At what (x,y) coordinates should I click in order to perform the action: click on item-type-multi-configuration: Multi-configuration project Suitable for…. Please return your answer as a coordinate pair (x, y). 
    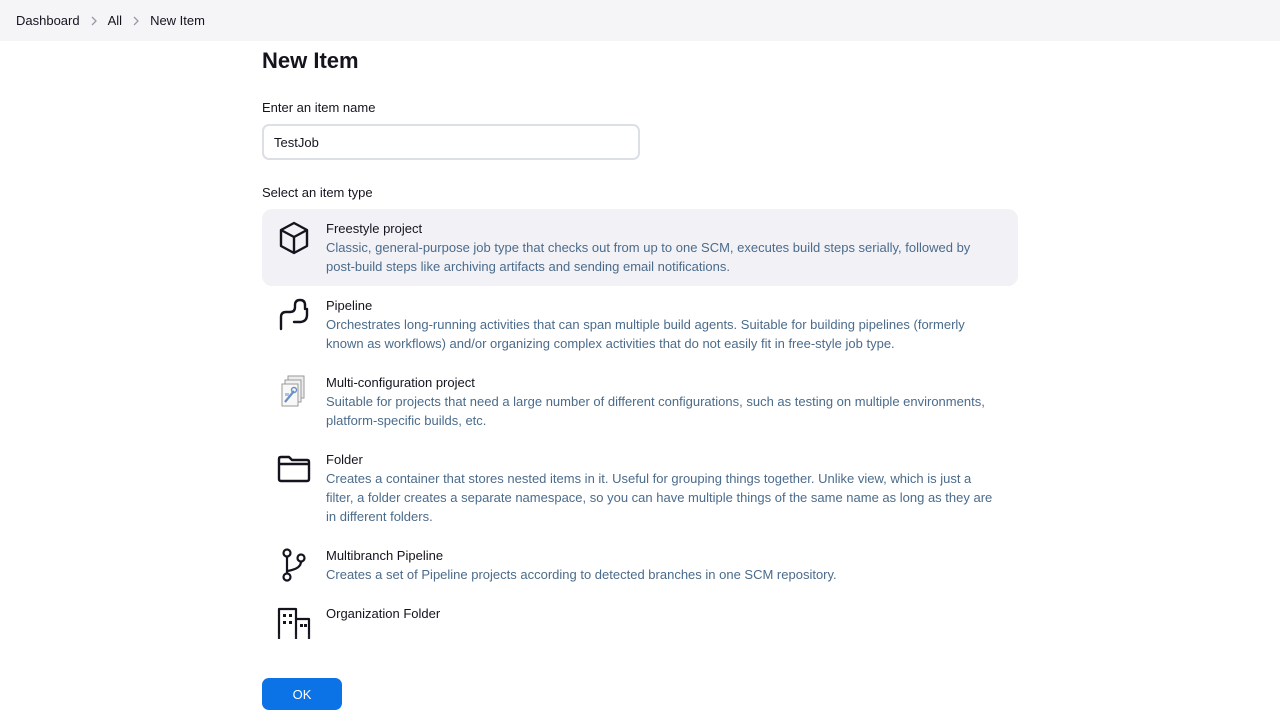
    Looking at the image, I should click on (640, 401).